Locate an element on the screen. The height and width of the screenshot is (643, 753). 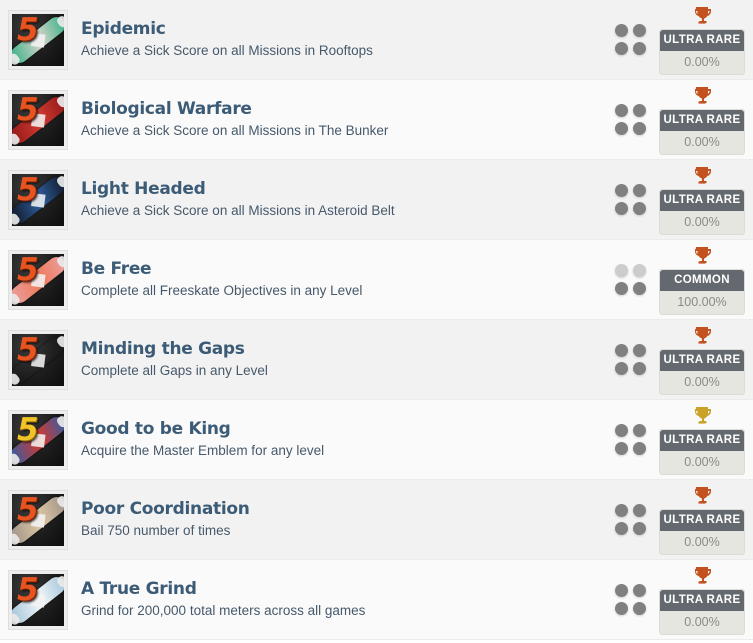
achievement-description: Acquire the Master Emblem for any level is located at coordinates (203, 451).